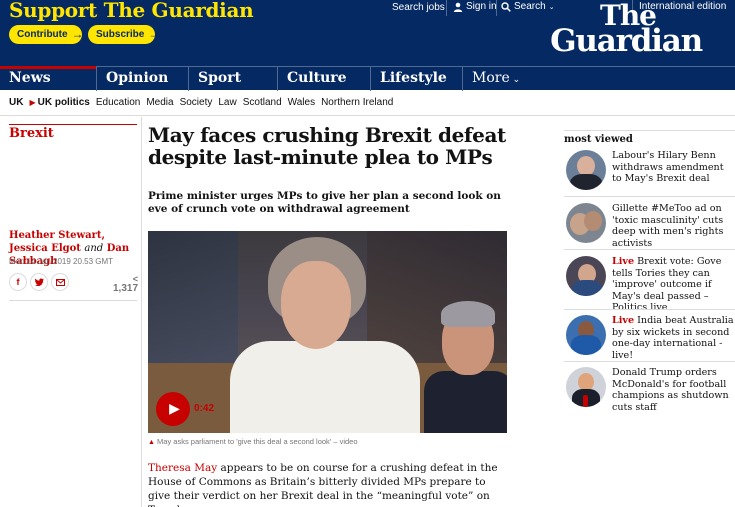 The height and width of the screenshot is (507, 735). Describe the element at coordinates (120, 34) in the screenshot. I see `subscribe-label: Subscribe` at that location.